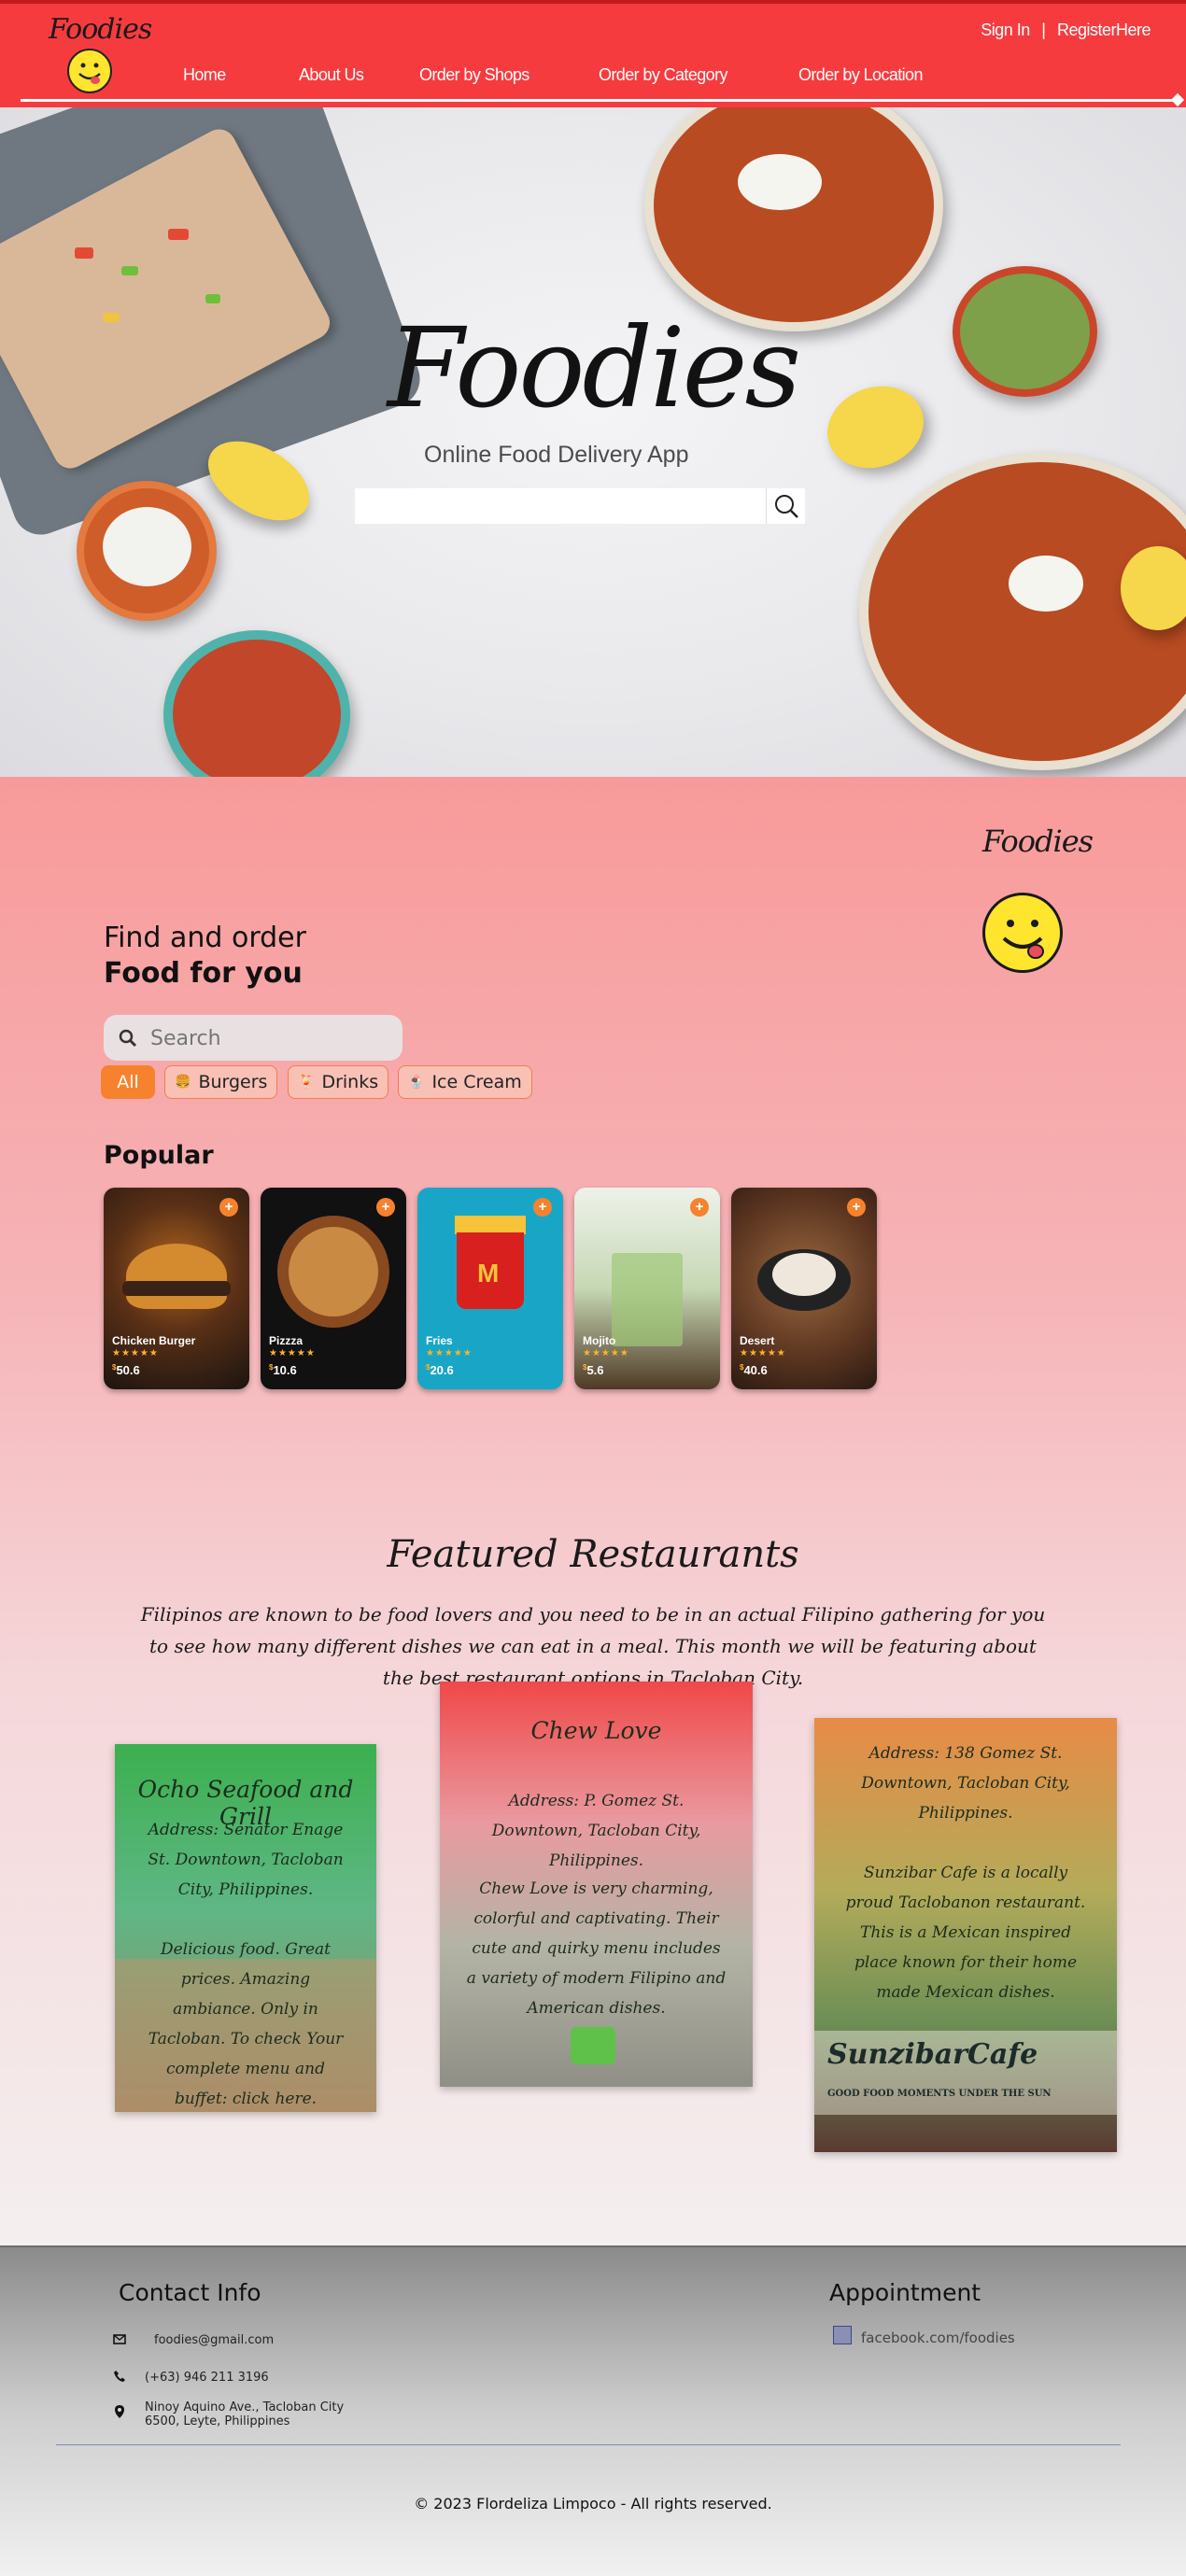 This screenshot has height=2576, width=1186. I want to click on nav-order-by-shops: Order by Shops, so click(474, 75).